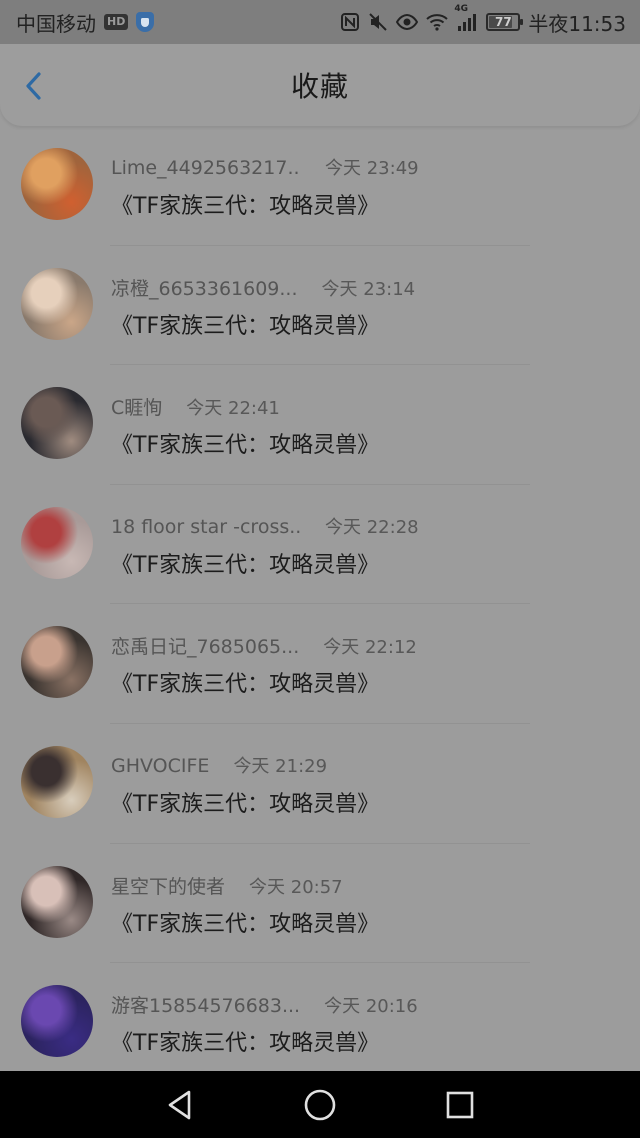 The width and height of the screenshot is (640, 1138). What do you see at coordinates (371, 1007) in the screenshot?
I see `timestamp: 今天 20:16` at bounding box center [371, 1007].